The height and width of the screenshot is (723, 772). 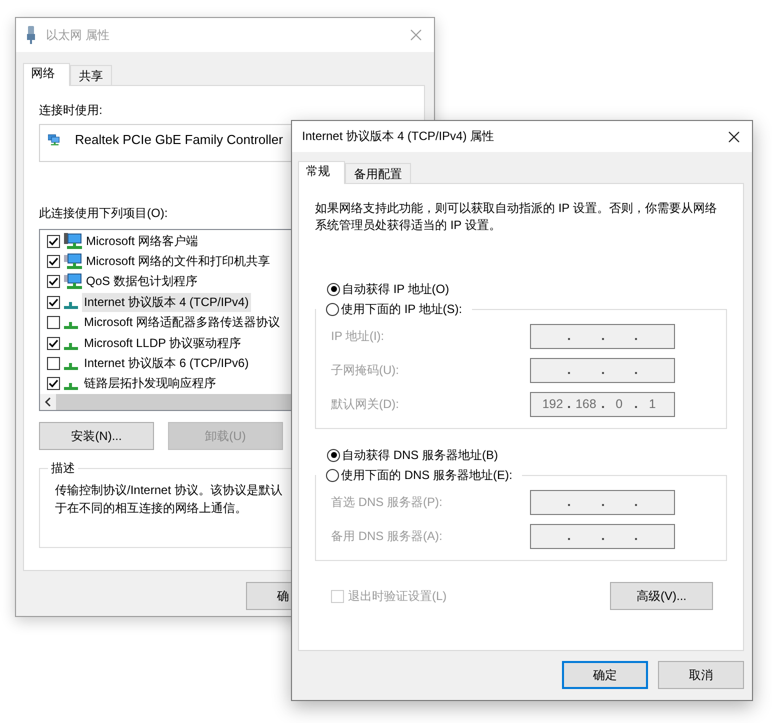 What do you see at coordinates (48, 402) in the screenshot?
I see `scroll-left-icon` at bounding box center [48, 402].